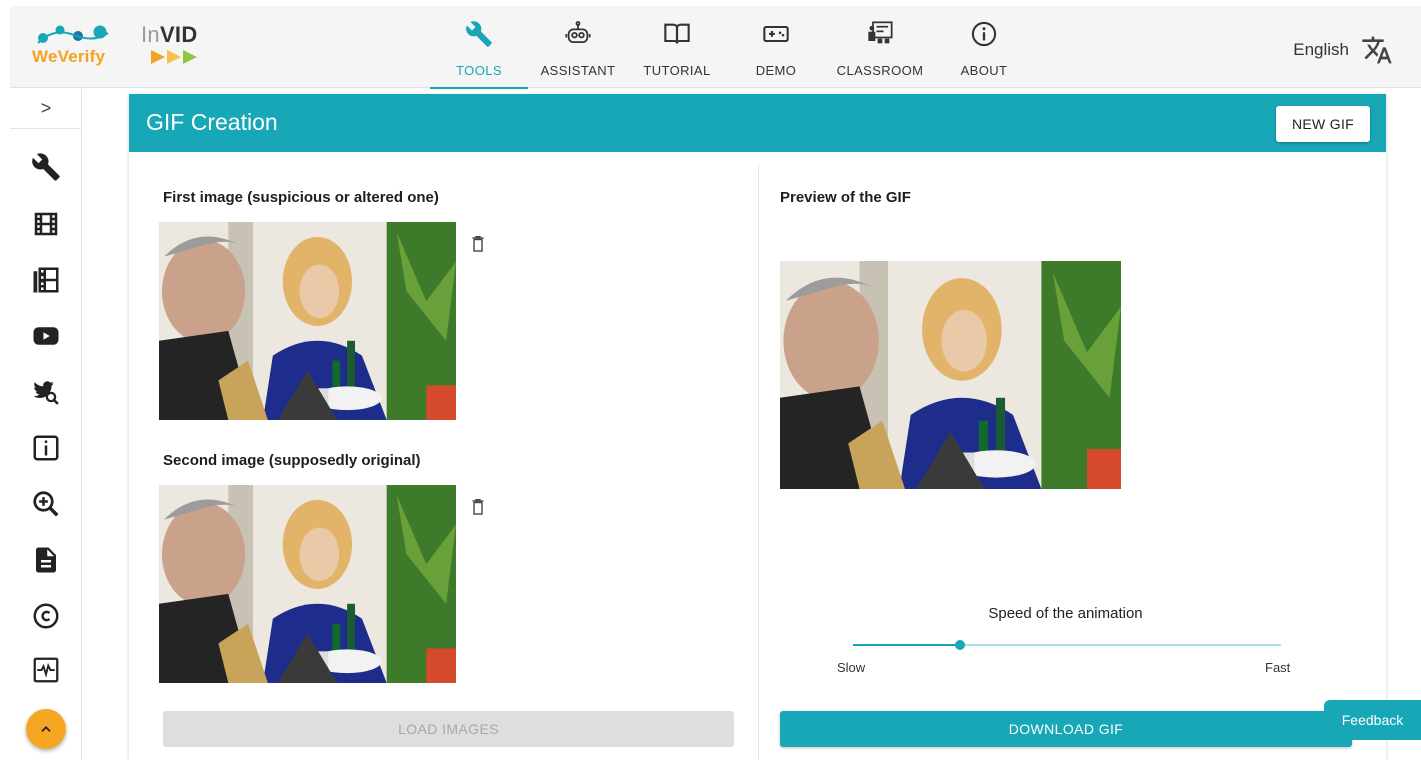  Describe the element at coordinates (880, 47) in the screenshot. I see `tab-classroom: CLASSROOM` at that location.